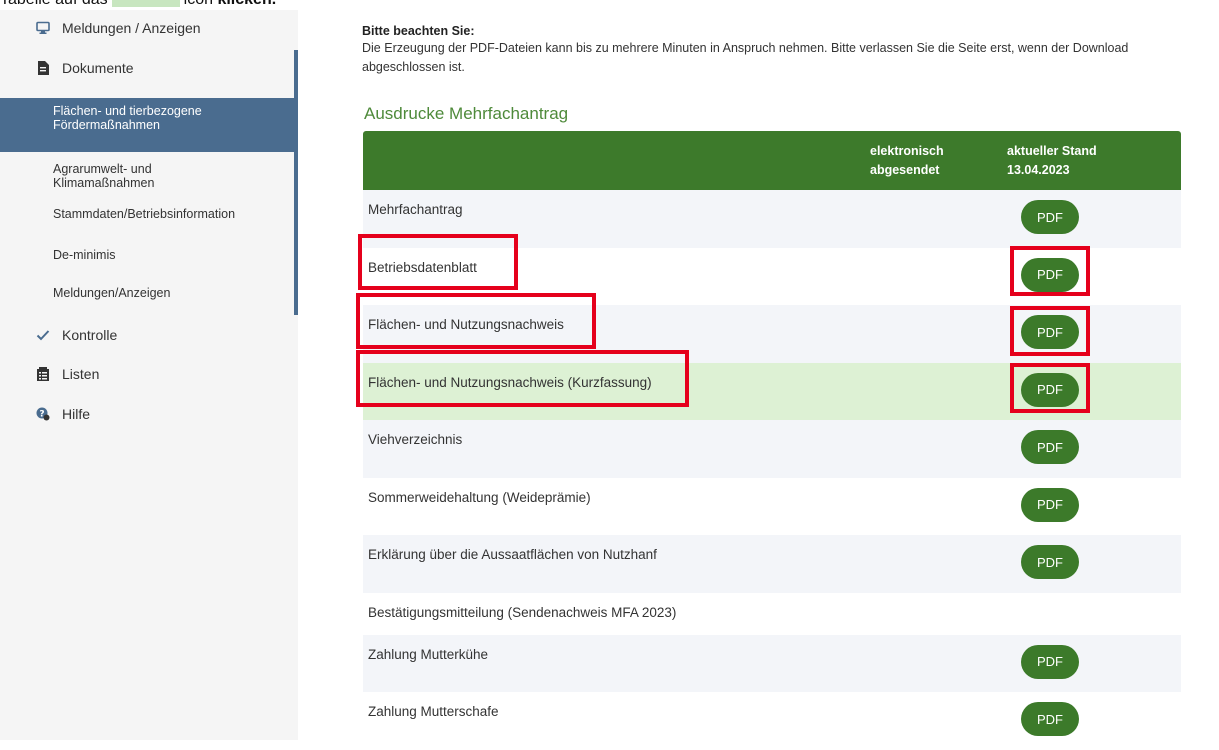 The width and height of the screenshot is (1219, 750). Describe the element at coordinates (43, 28) in the screenshot. I see `monitor-icon` at that location.